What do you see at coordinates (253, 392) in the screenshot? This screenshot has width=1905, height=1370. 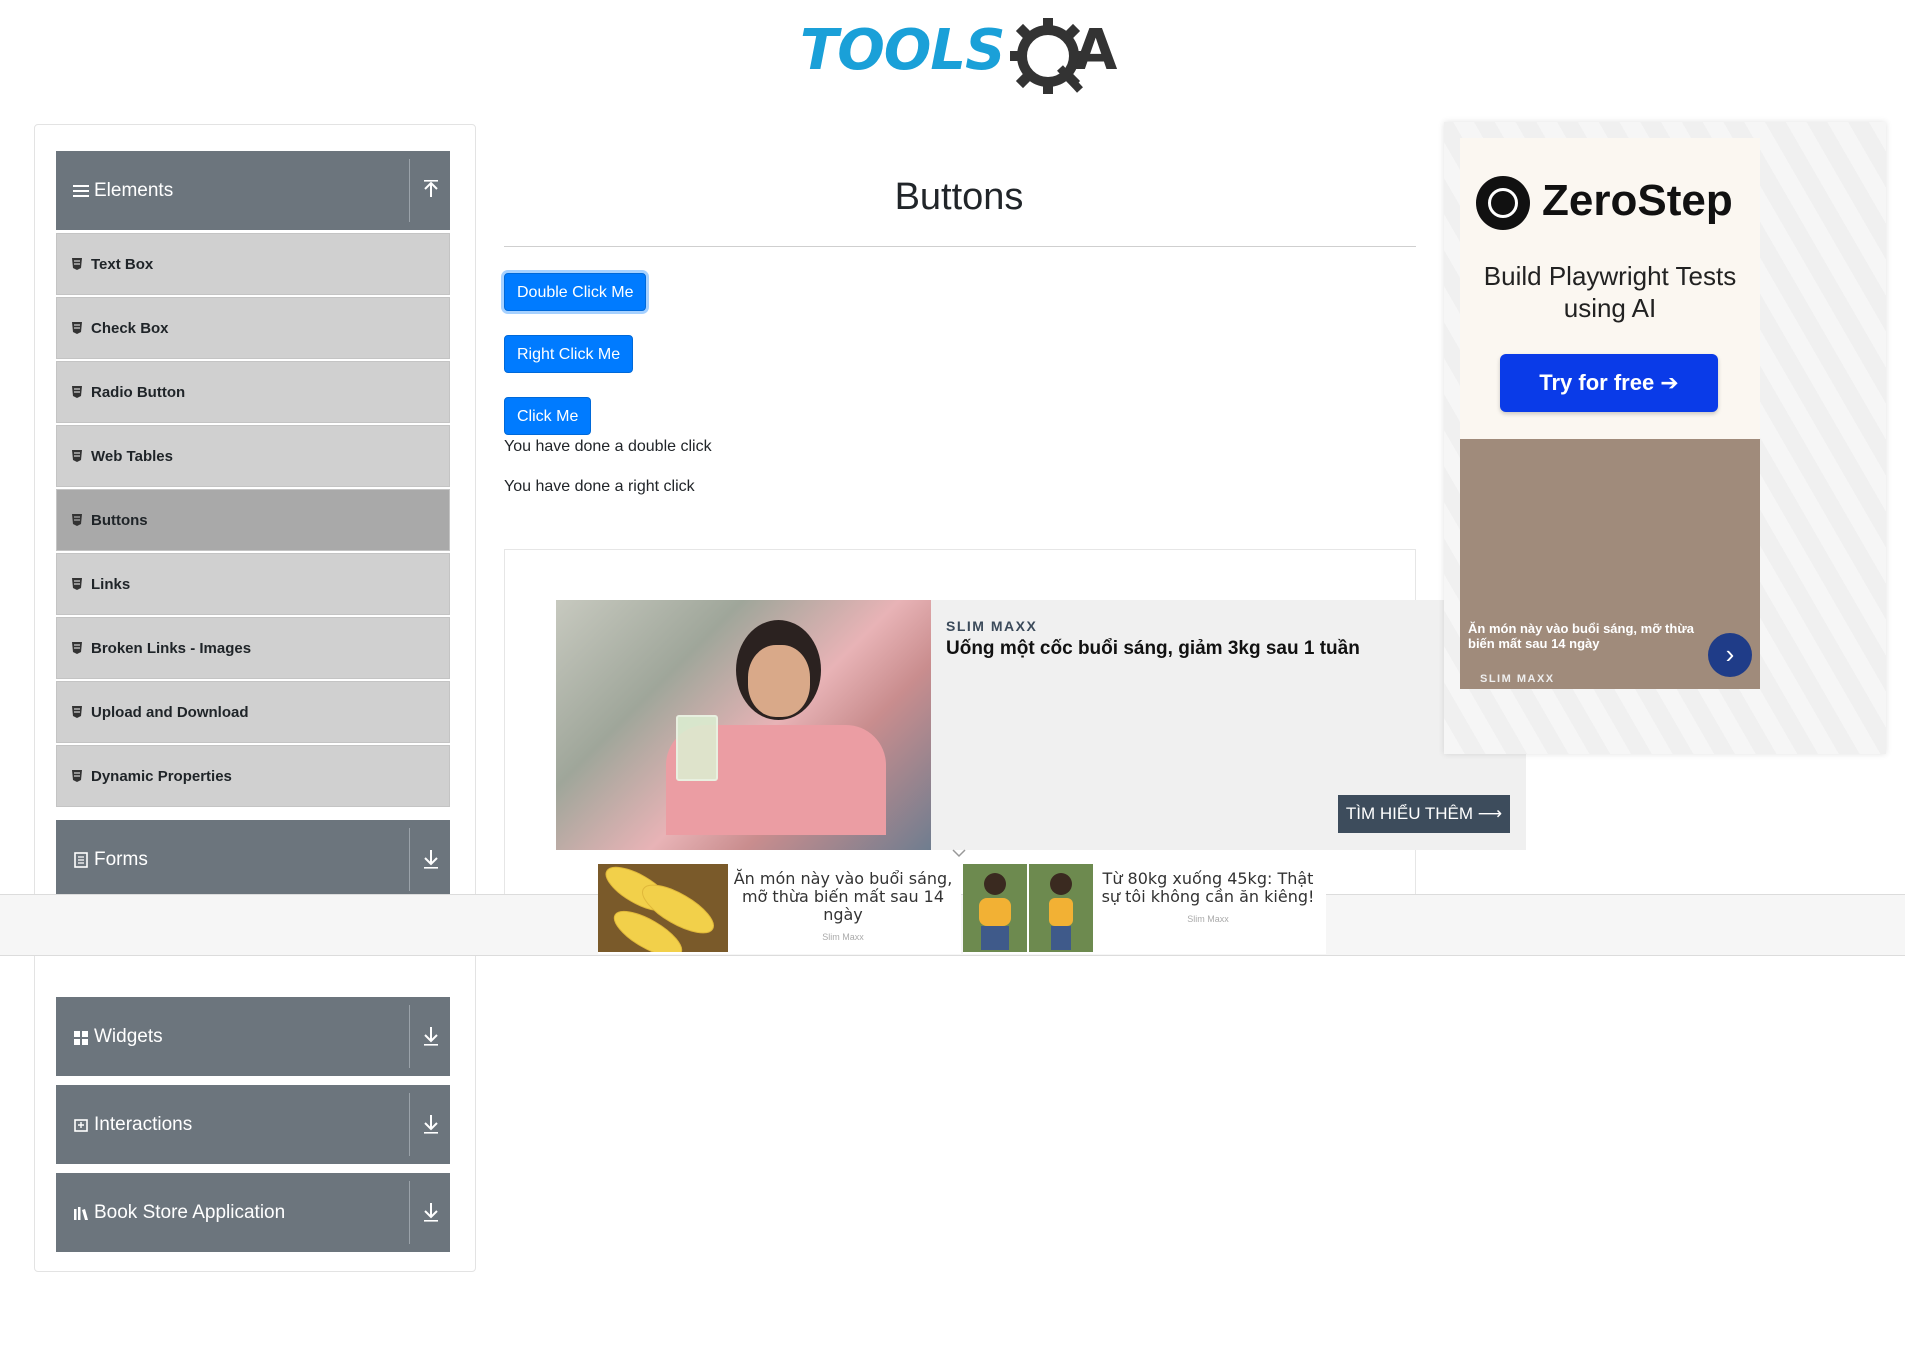 I see `sidebar-item-radio-button: Radio Button` at bounding box center [253, 392].